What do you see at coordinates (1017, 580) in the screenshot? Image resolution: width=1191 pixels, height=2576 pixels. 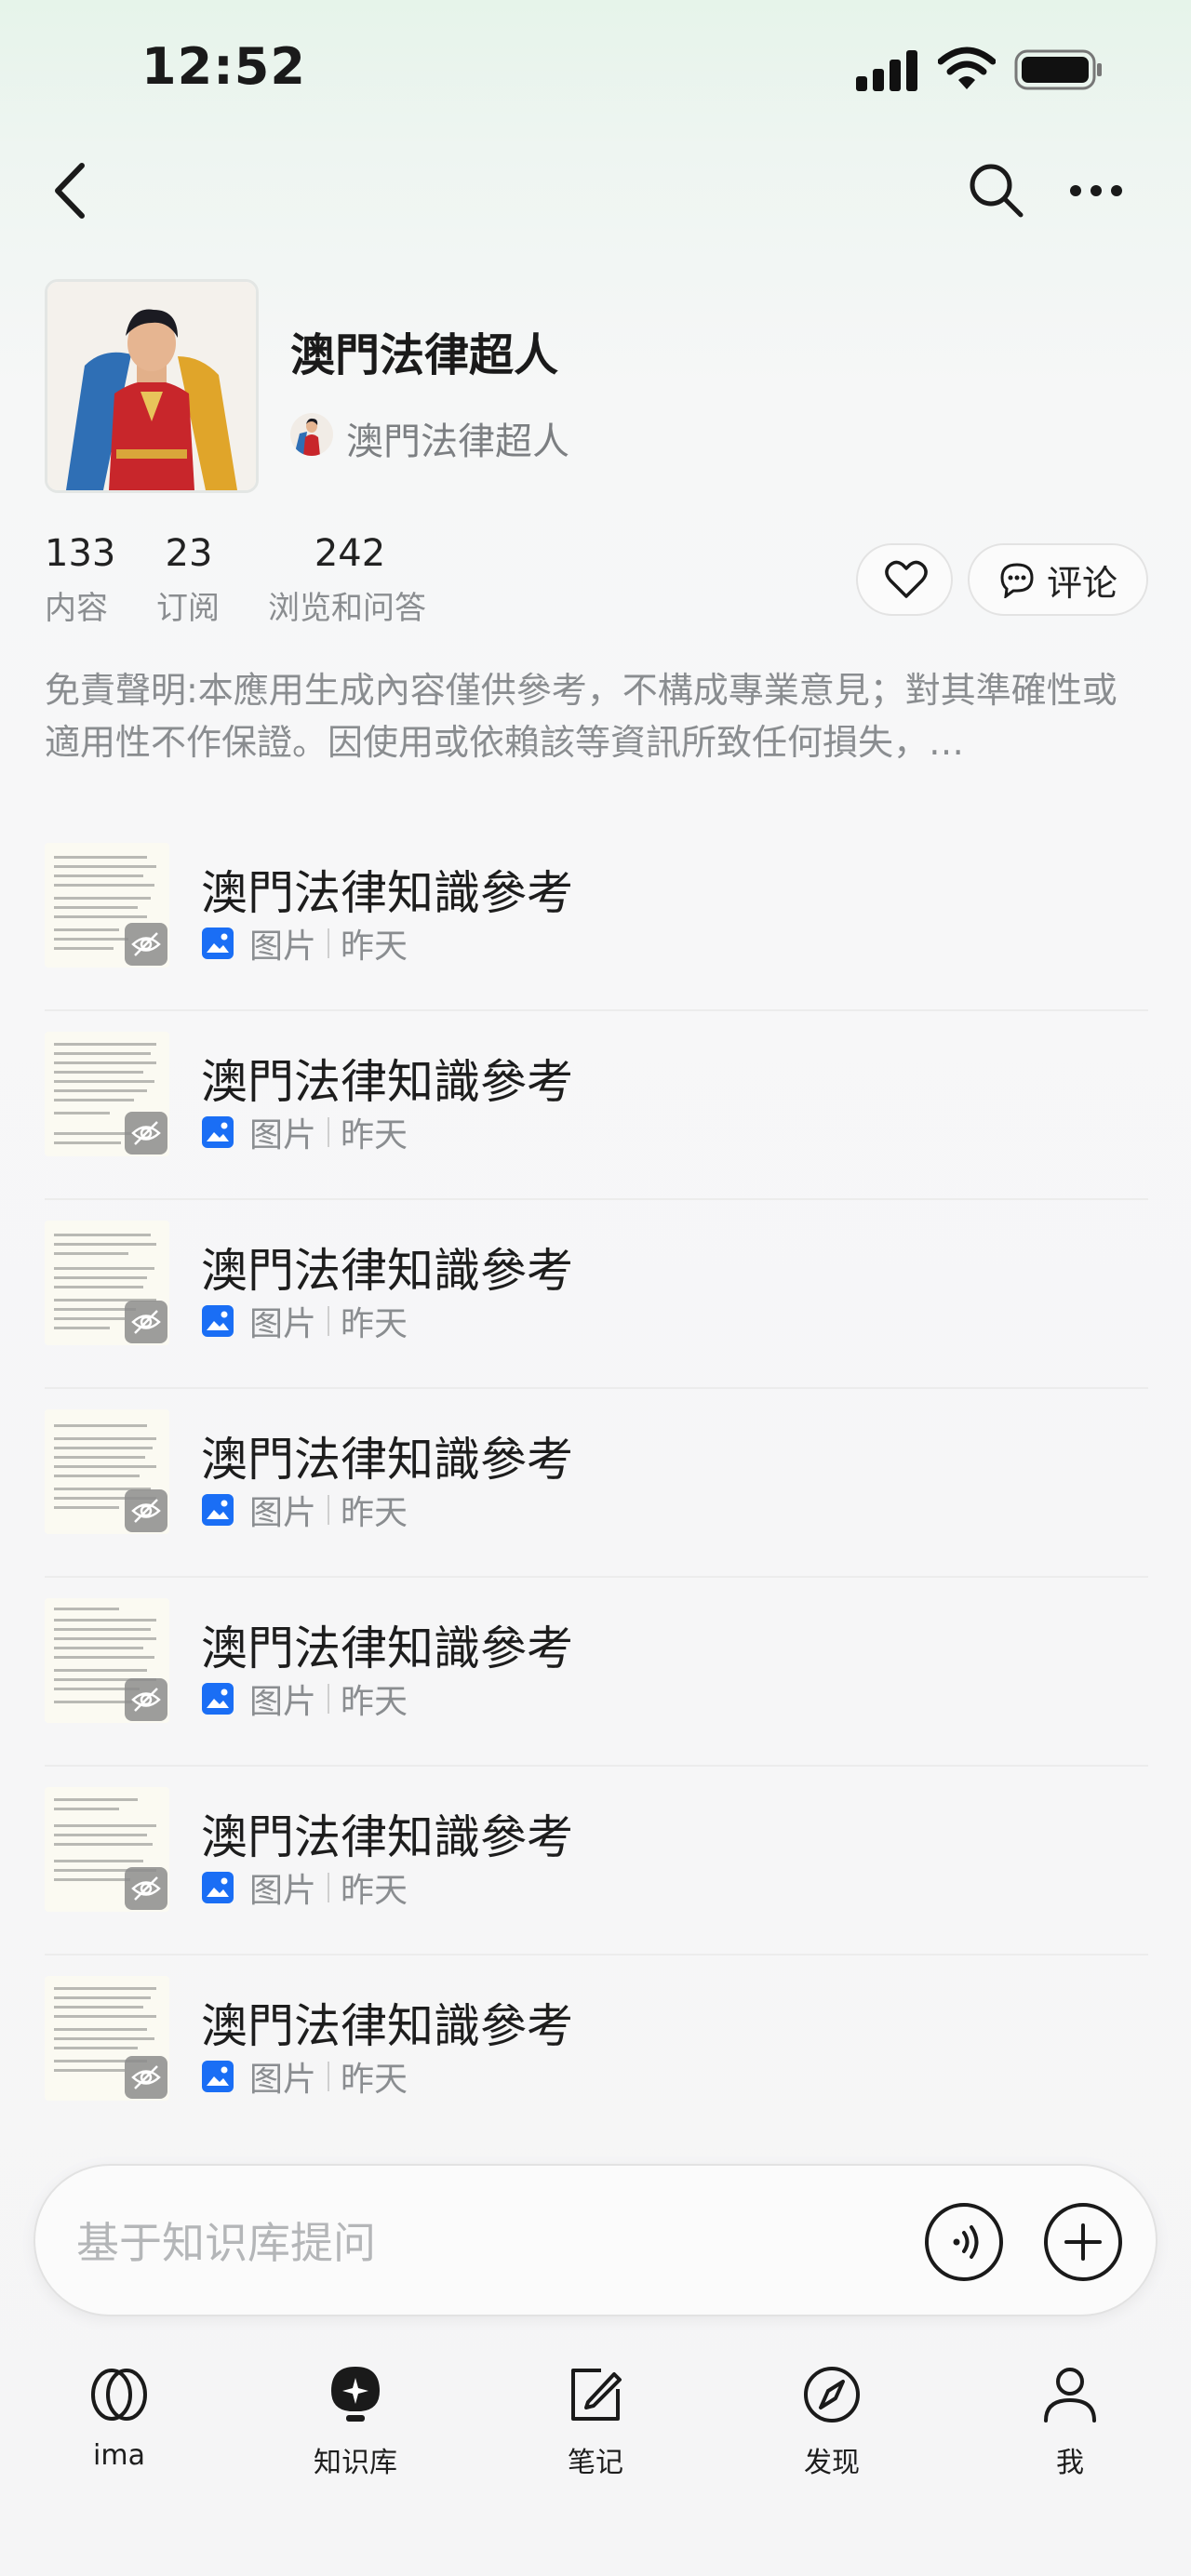 I see `comment-icon` at bounding box center [1017, 580].